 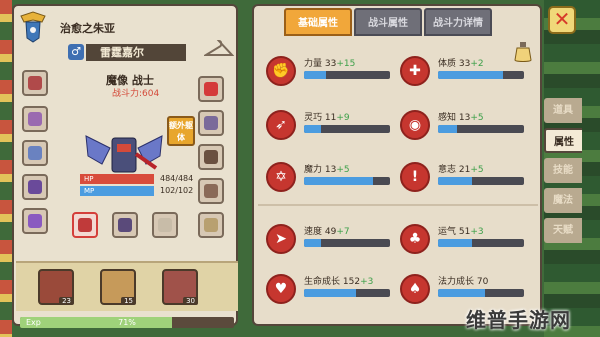 I want to click on side-menu: 道具 属性 技能 魔法 天赋, so click(x=565, y=173).